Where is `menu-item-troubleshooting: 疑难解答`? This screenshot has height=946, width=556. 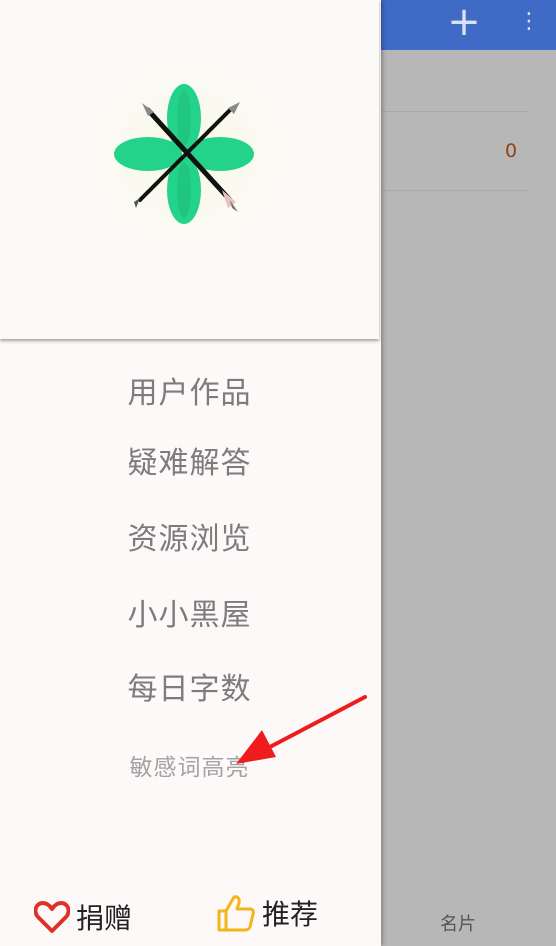
menu-item-troubleshooting: 疑难解答 is located at coordinates (189, 460).